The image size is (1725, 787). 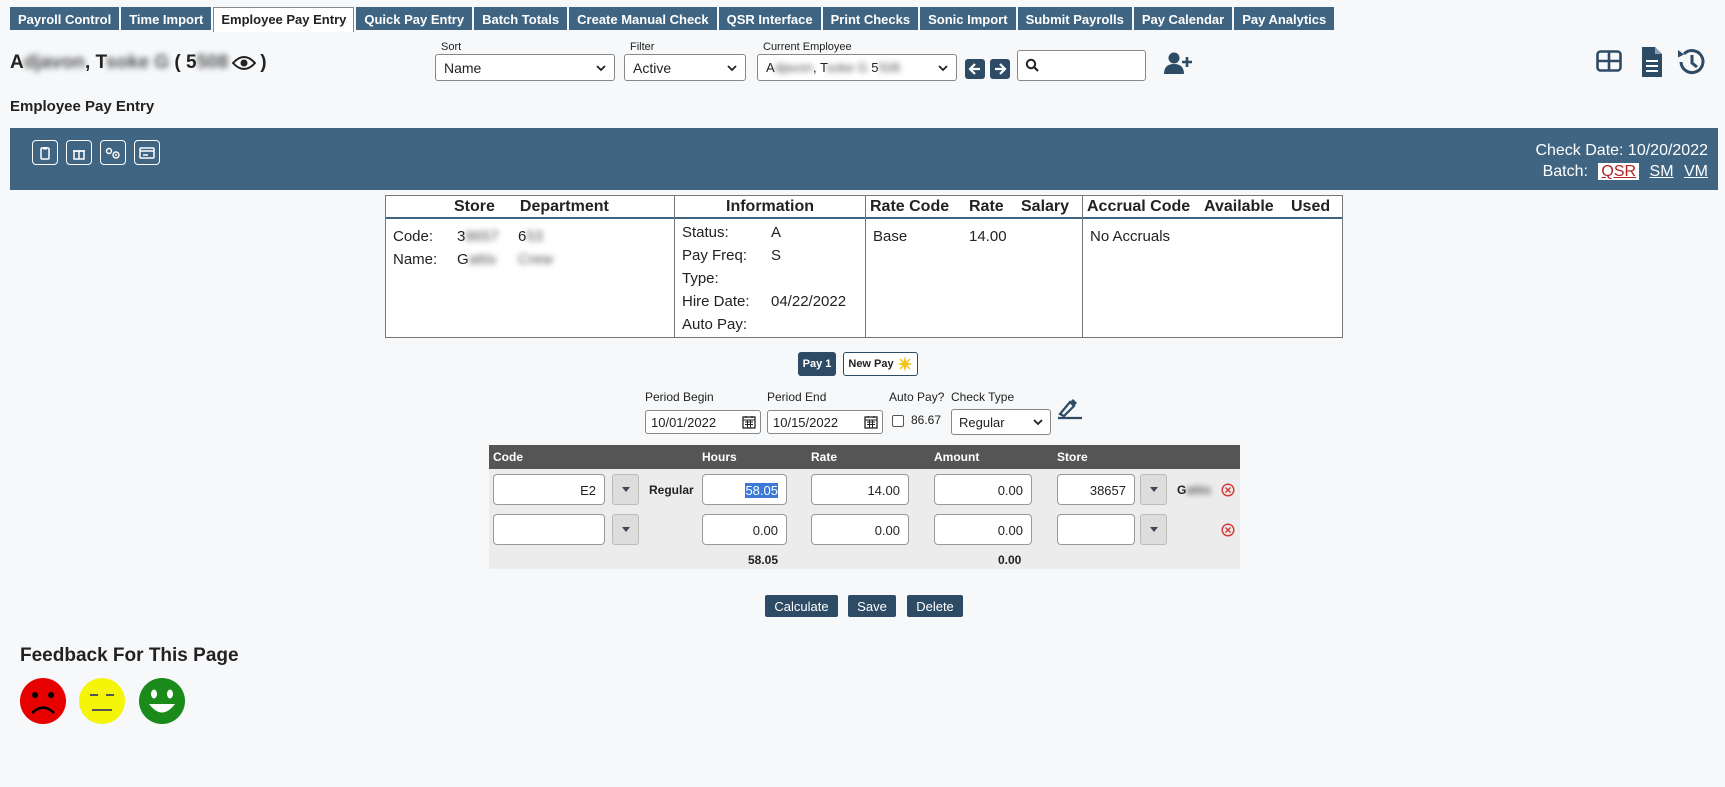 What do you see at coordinates (860, 529) in the screenshot?
I see `row2-rate-input: 0.00` at bounding box center [860, 529].